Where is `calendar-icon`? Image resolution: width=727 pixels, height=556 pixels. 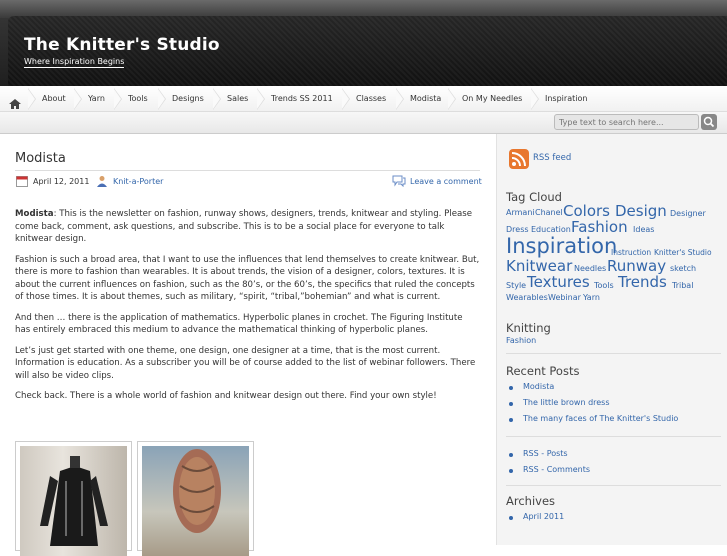 calendar-icon is located at coordinates (22, 182).